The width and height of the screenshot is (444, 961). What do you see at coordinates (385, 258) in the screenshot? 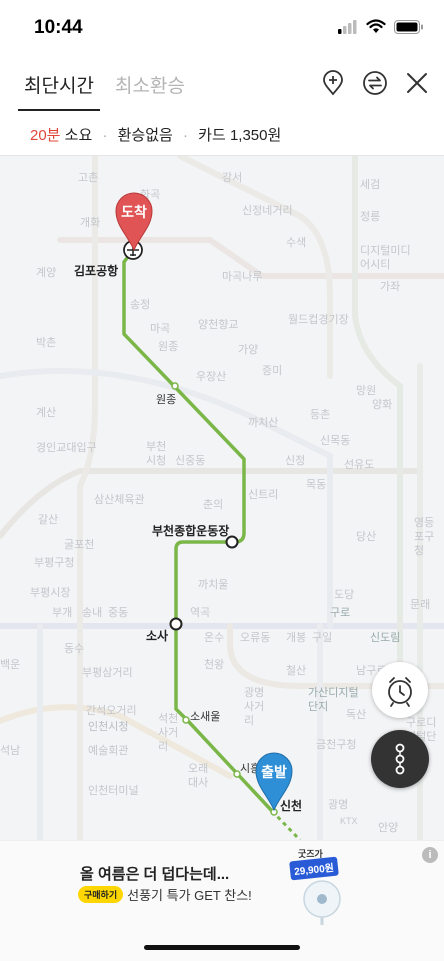
I see `map-label: 디지털미디어시티` at bounding box center [385, 258].